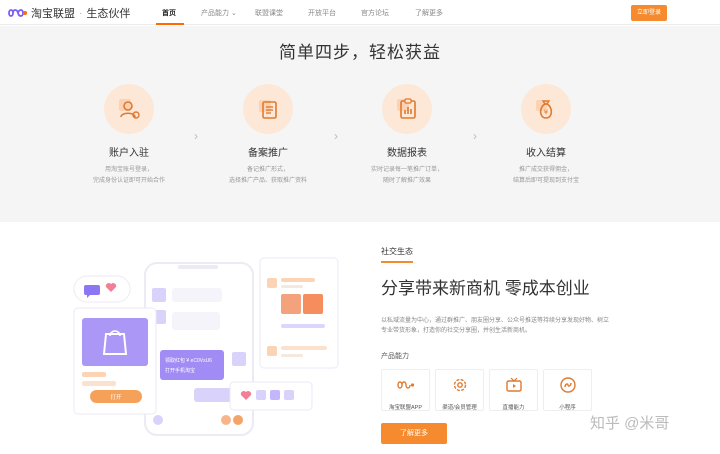  What do you see at coordinates (567, 408) in the screenshot?
I see `capability-label-text: 小程序` at bounding box center [567, 408].